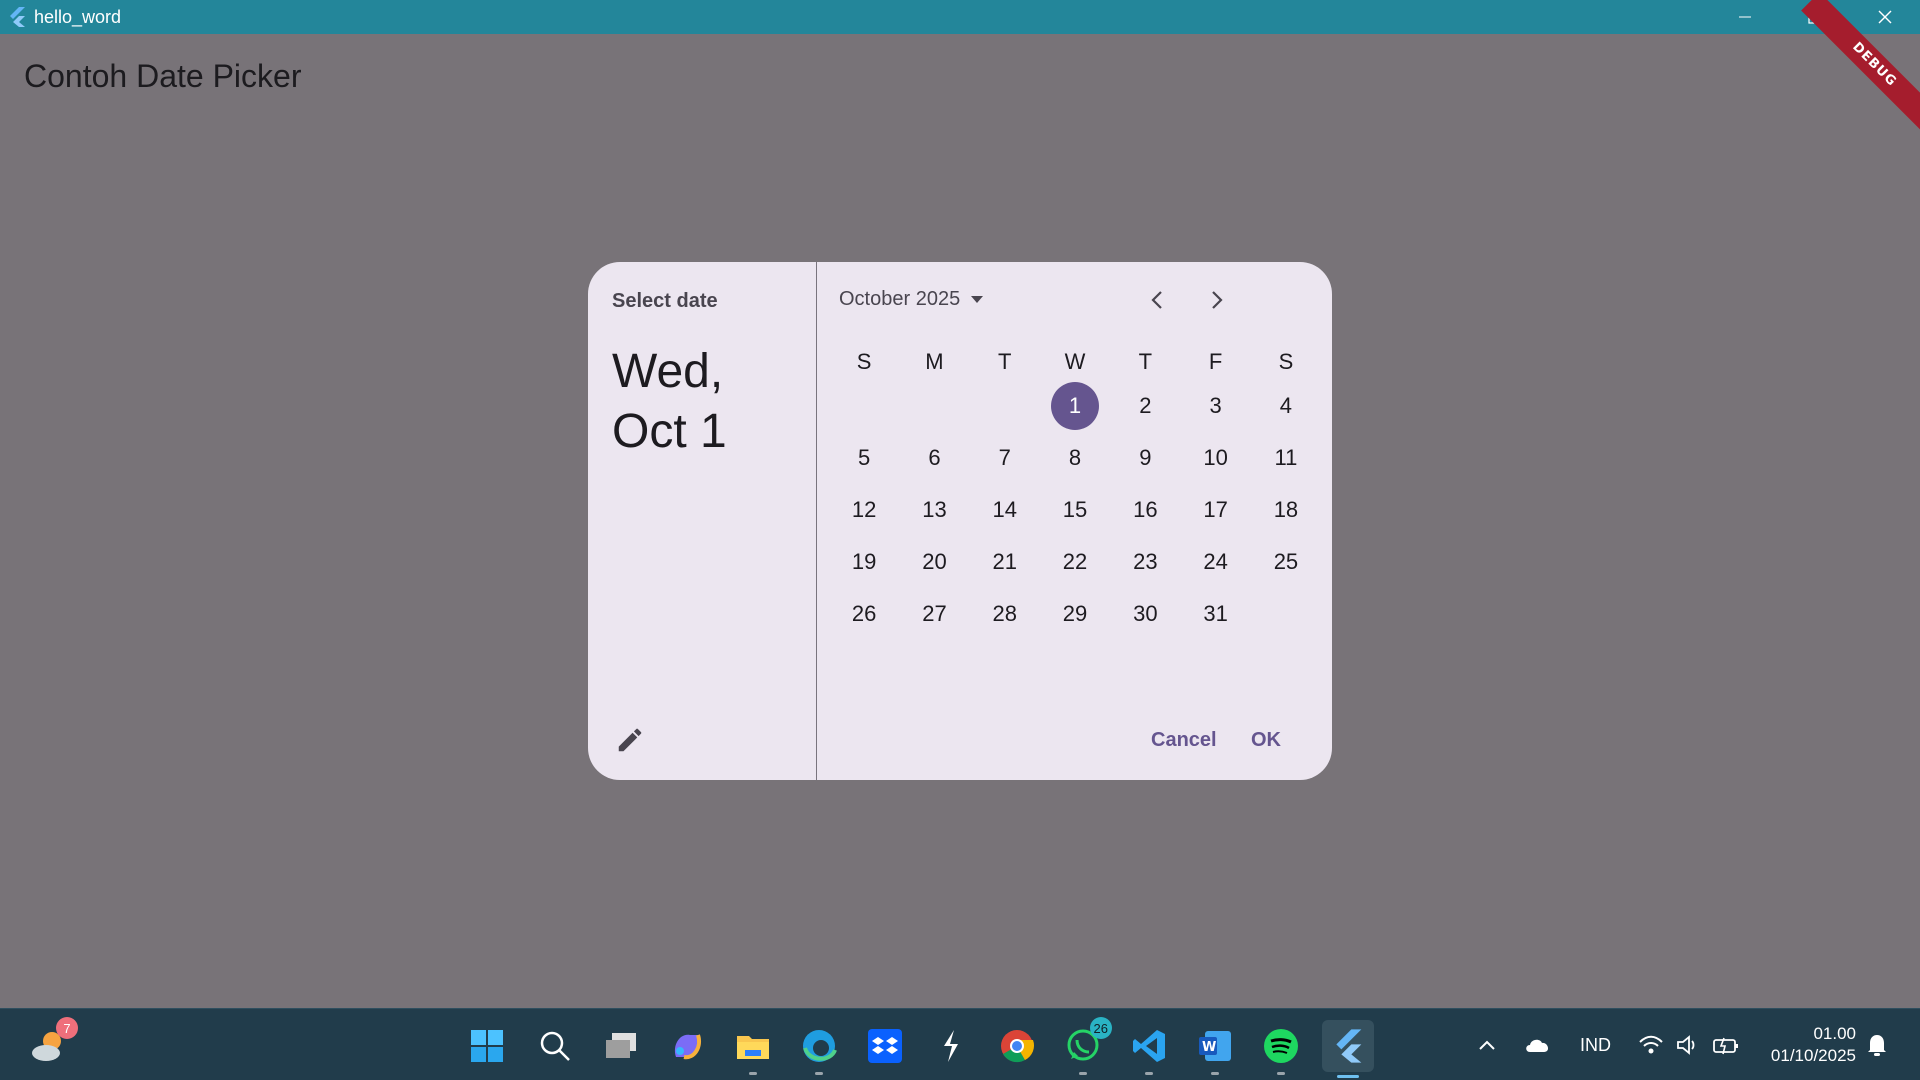 This screenshot has height=1080, width=1920. I want to click on wifi-button, so click(1651, 1044).